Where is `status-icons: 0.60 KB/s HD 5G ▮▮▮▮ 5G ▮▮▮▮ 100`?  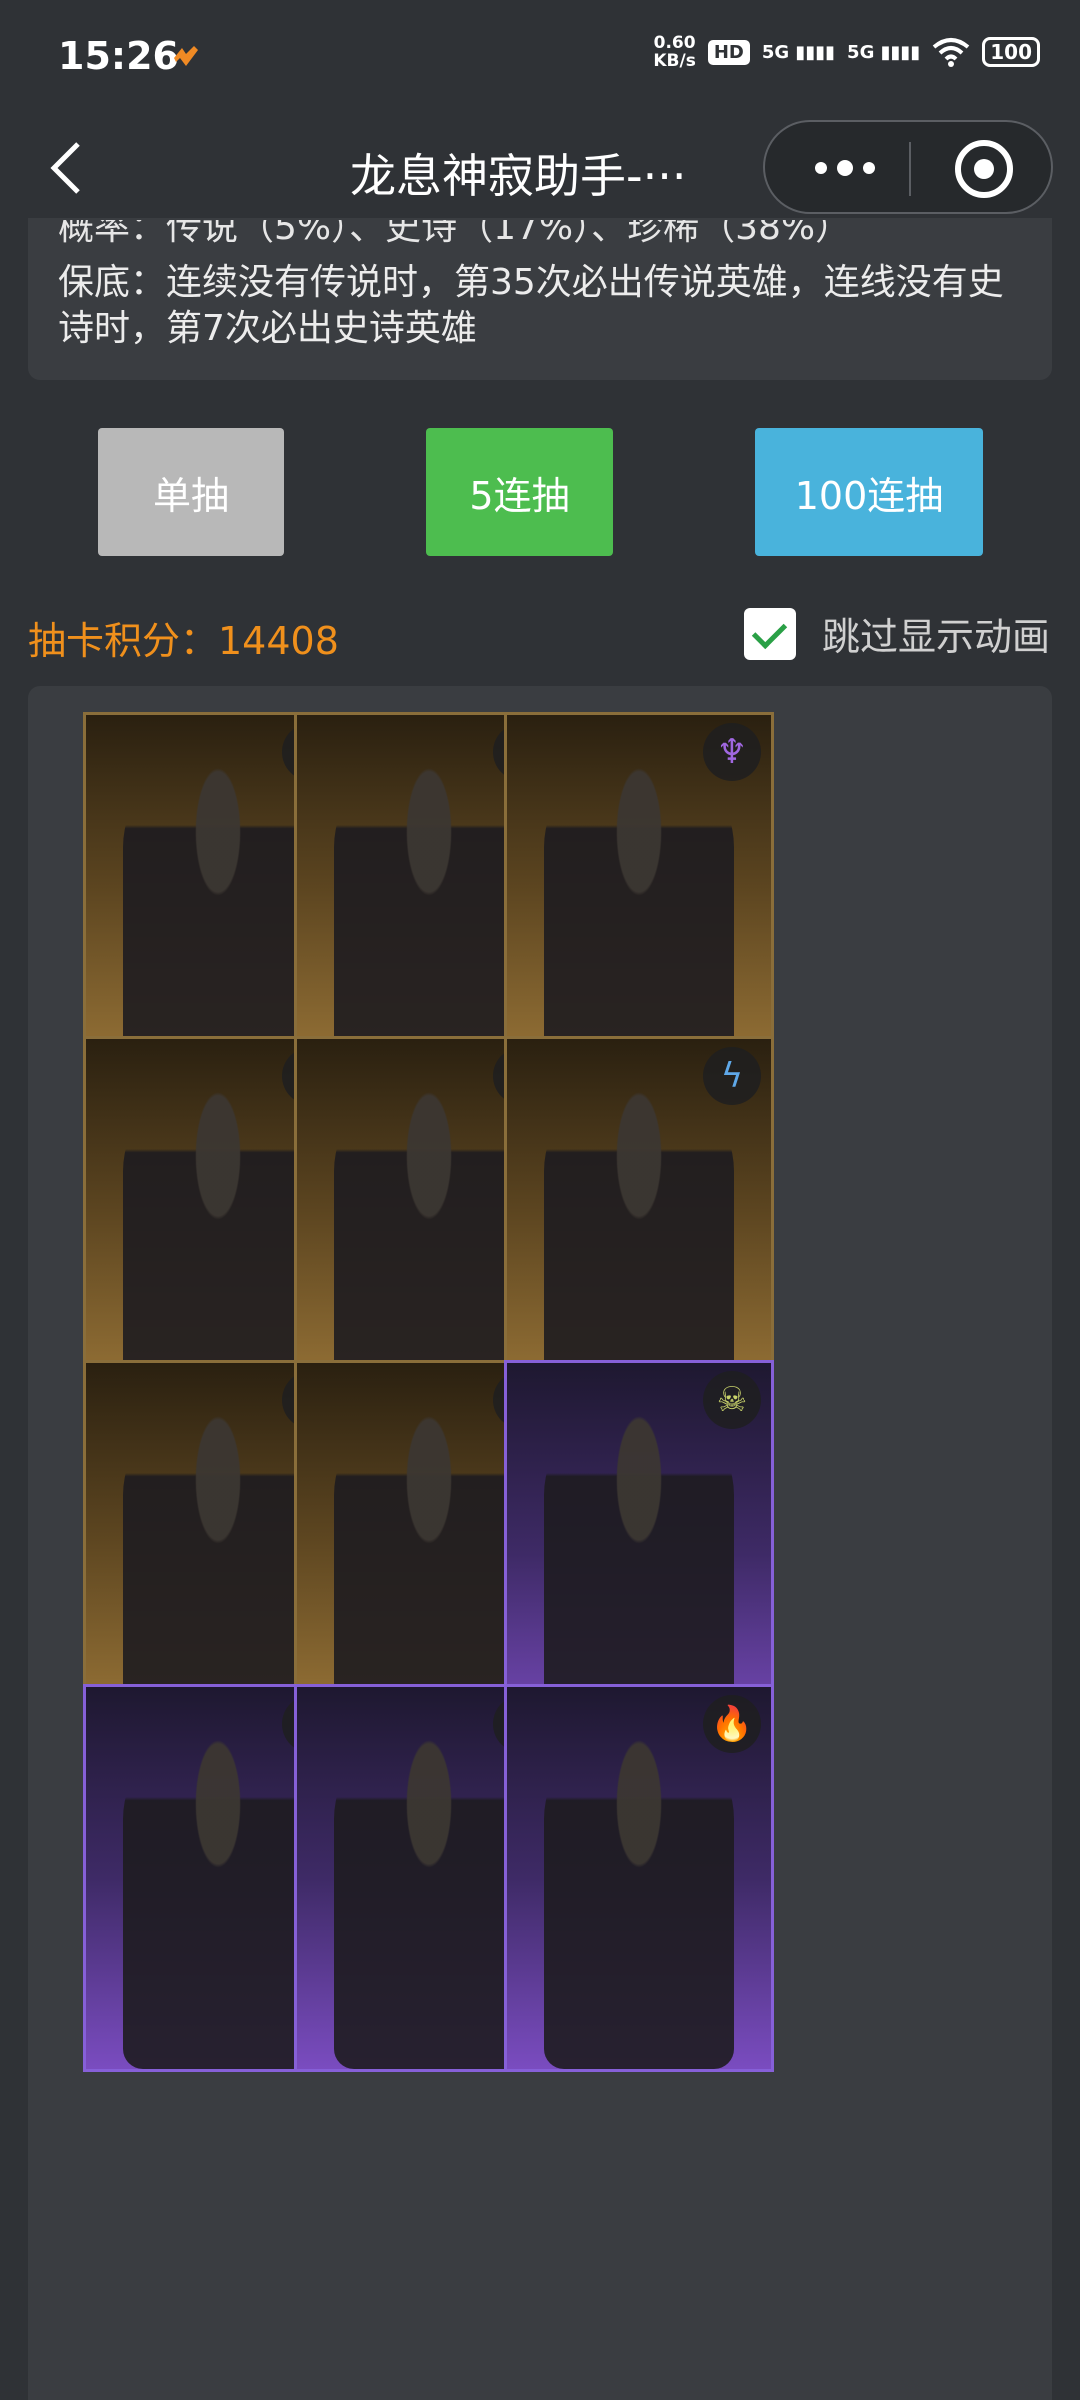
status-icons: 0.60 KB/s HD 5G ▮▮▮▮ 5G ▮▮▮▮ 100 is located at coordinates (846, 52).